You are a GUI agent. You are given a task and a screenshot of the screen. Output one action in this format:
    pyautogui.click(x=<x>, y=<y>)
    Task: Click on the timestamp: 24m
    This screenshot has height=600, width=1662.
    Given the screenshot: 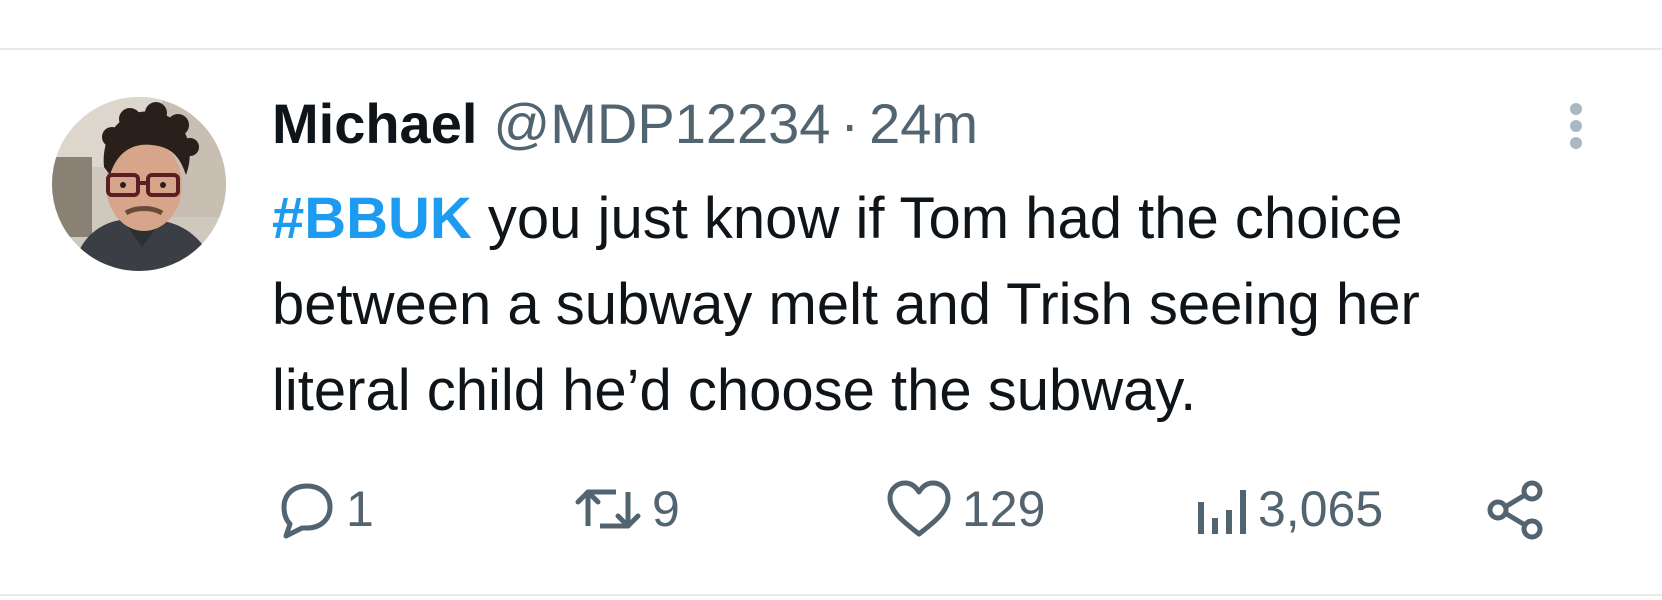 What is the action you would take?
    pyautogui.click(x=923, y=124)
    